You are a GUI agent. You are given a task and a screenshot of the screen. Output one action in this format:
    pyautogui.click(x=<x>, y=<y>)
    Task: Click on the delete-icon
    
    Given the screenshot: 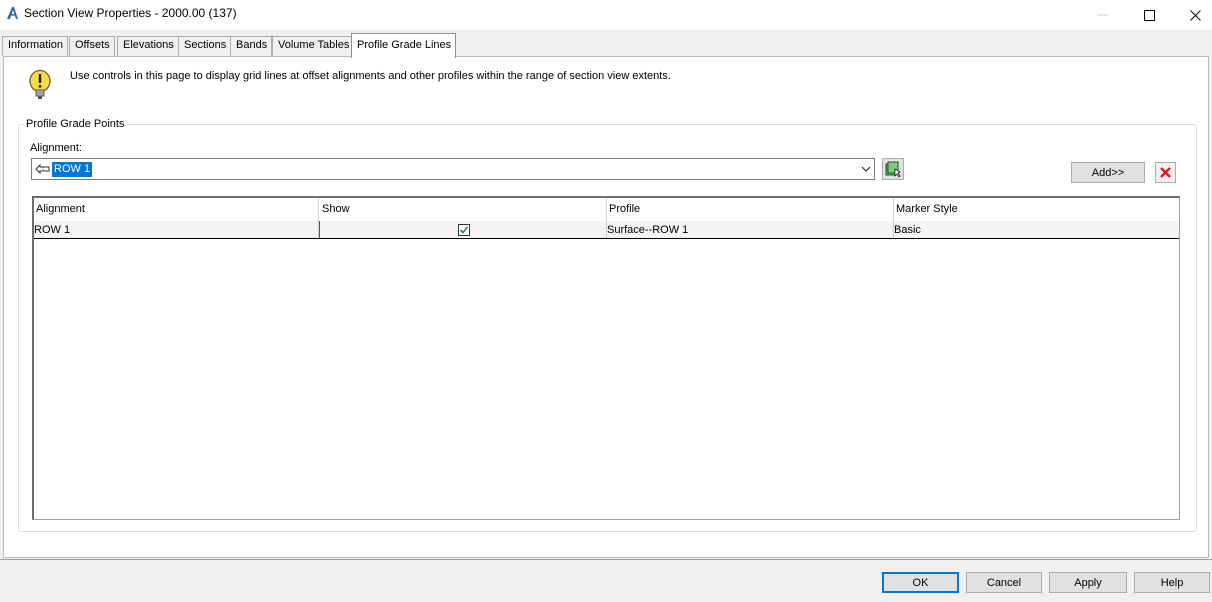 What is the action you would take?
    pyautogui.click(x=1165, y=172)
    